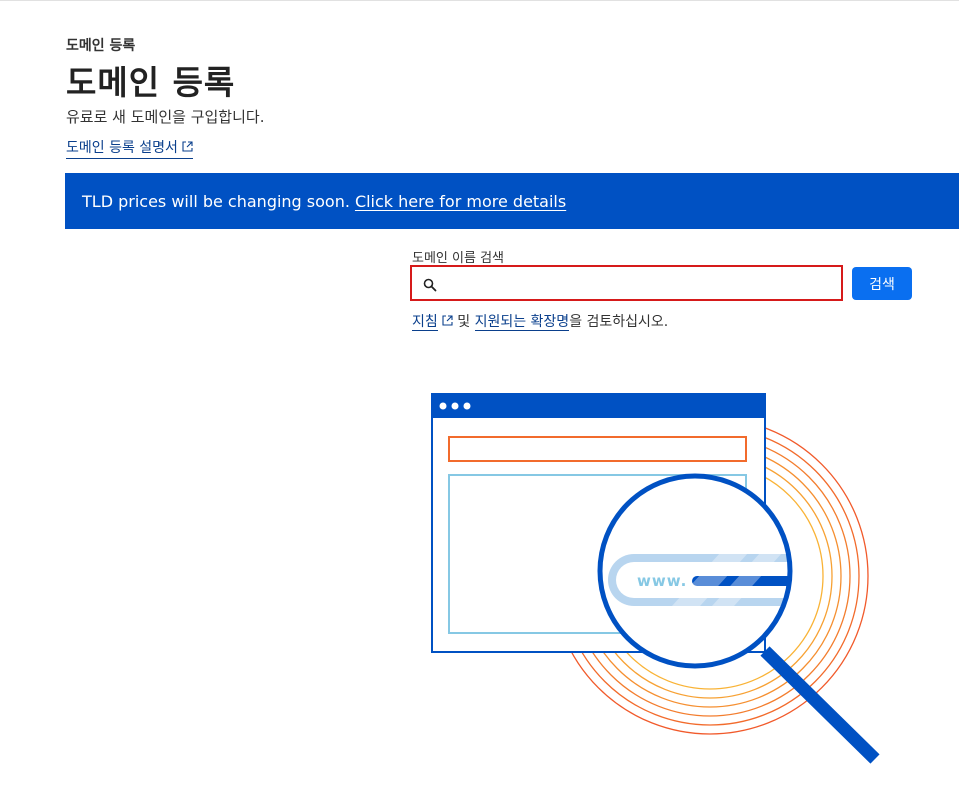 The width and height of the screenshot is (959, 788). Describe the element at coordinates (619, 322) in the screenshot. I see `help-suffix: 을 검토하십시오.` at that location.